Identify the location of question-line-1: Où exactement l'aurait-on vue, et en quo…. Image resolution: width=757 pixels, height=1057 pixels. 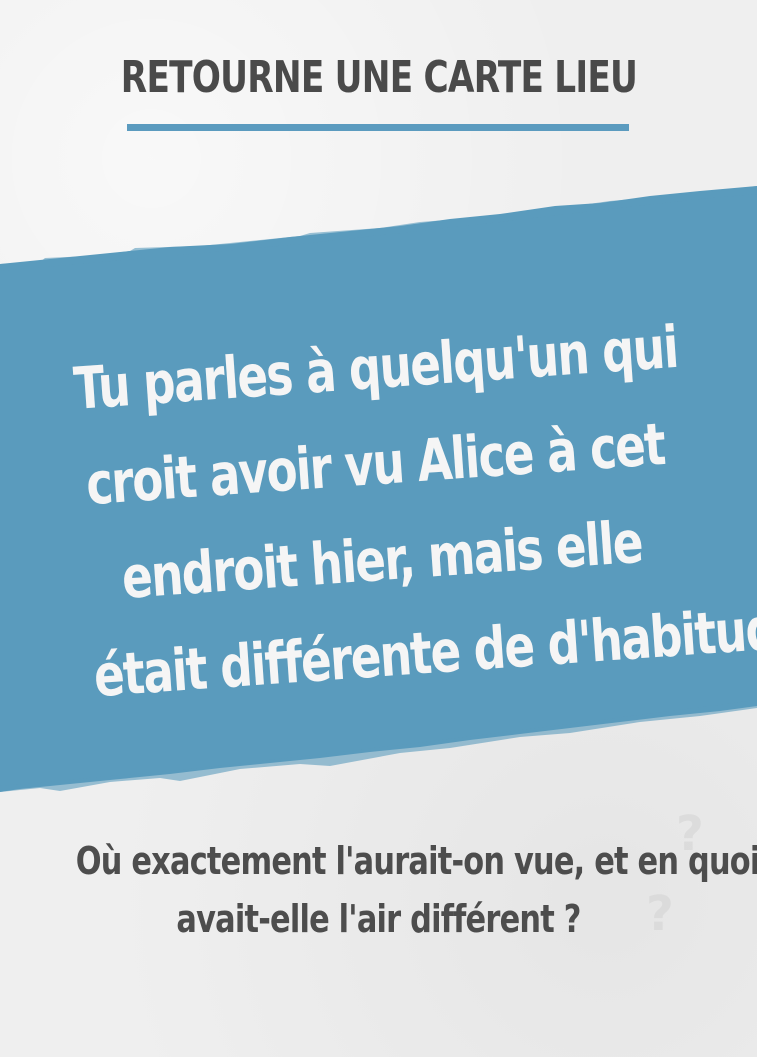
(416, 861).